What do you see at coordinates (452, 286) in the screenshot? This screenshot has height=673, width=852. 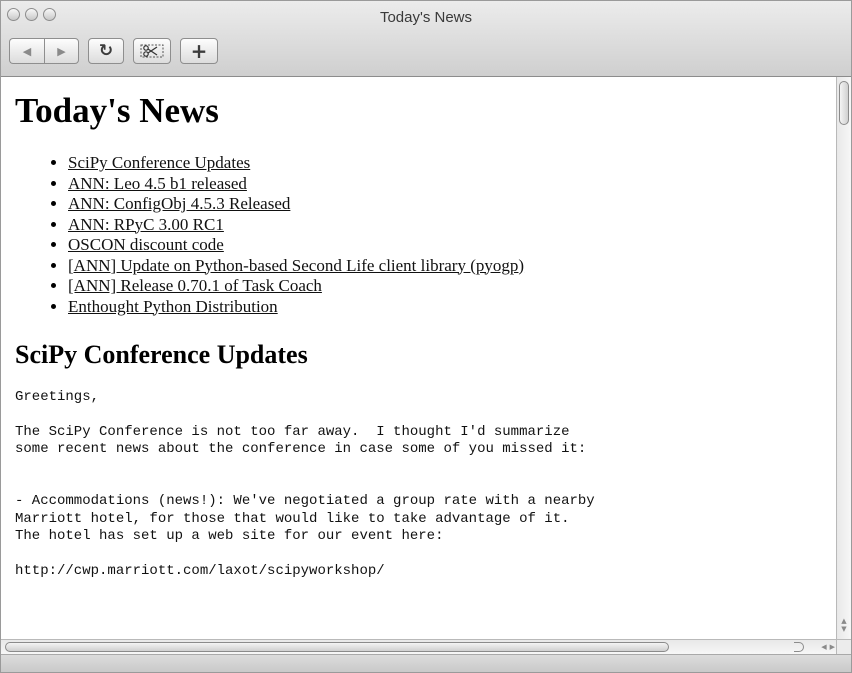 I see `list-item: [ANN] Release 0.70.1 of Task Coach` at bounding box center [452, 286].